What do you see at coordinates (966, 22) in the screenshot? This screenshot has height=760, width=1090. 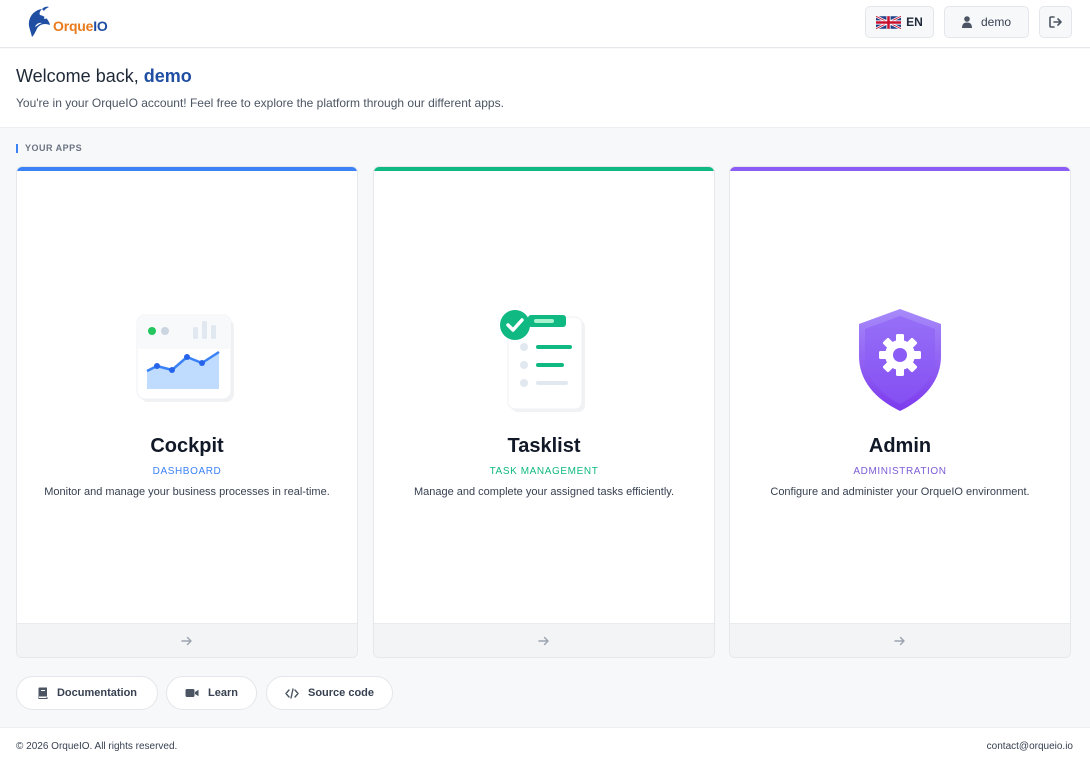 I see `user-icon` at bounding box center [966, 22].